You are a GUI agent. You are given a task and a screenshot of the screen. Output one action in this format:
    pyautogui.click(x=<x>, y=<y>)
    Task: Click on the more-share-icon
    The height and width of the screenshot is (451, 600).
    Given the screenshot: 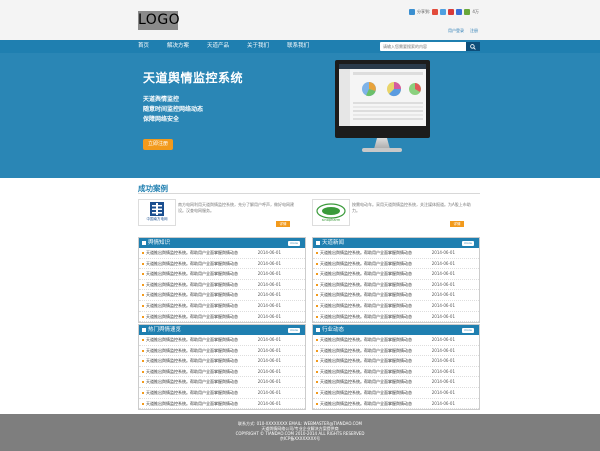 What is the action you would take?
    pyautogui.click(x=467, y=11)
    